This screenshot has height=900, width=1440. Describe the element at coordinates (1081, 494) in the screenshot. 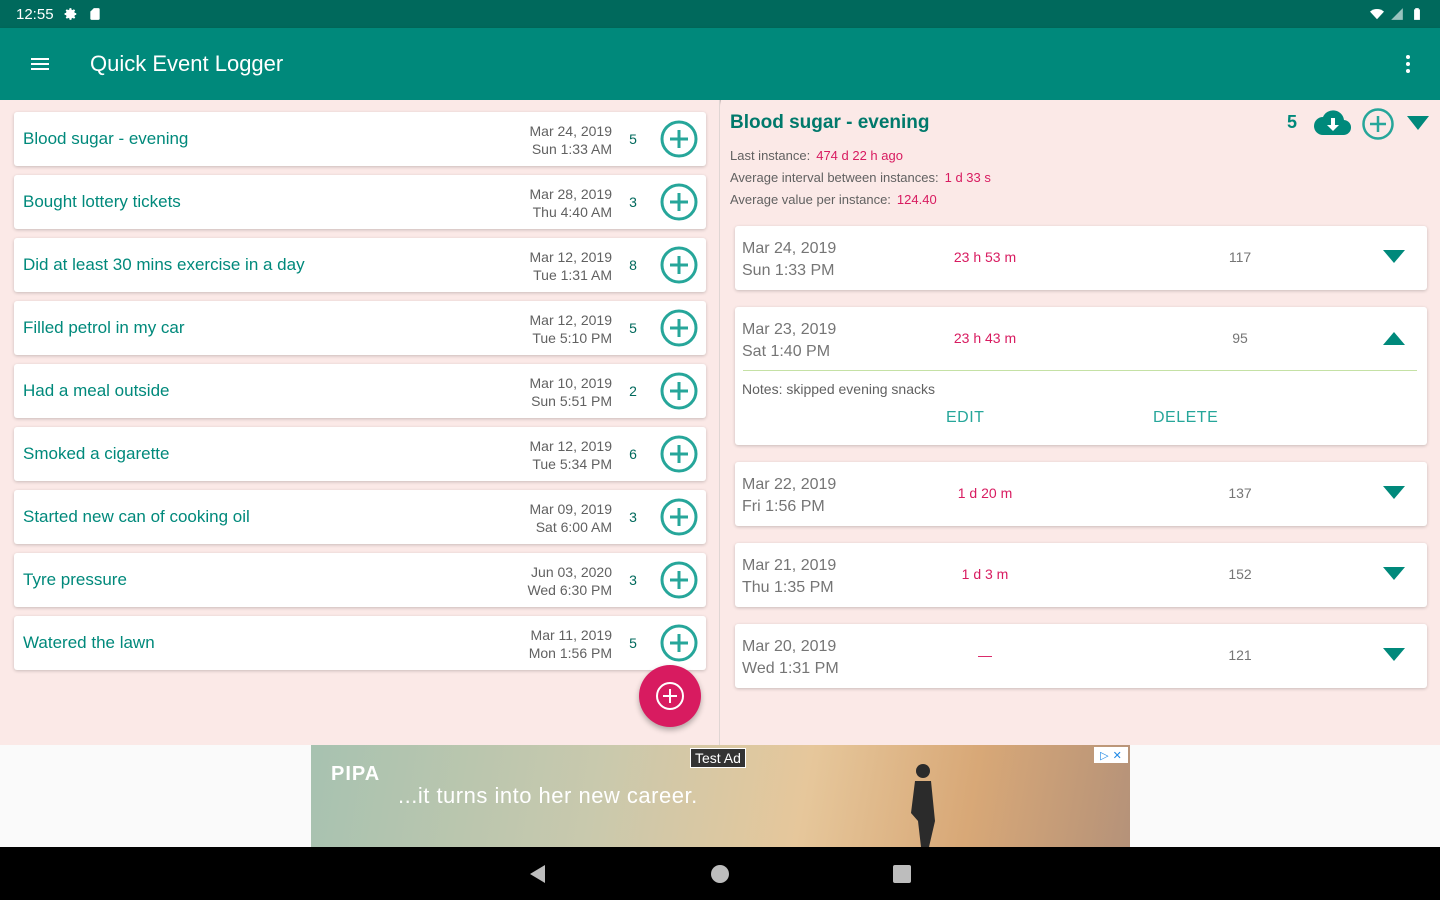

I see `instance-item: Mar 22, 2019 Fri 1:56 PM 1 d 20 m 137` at that location.